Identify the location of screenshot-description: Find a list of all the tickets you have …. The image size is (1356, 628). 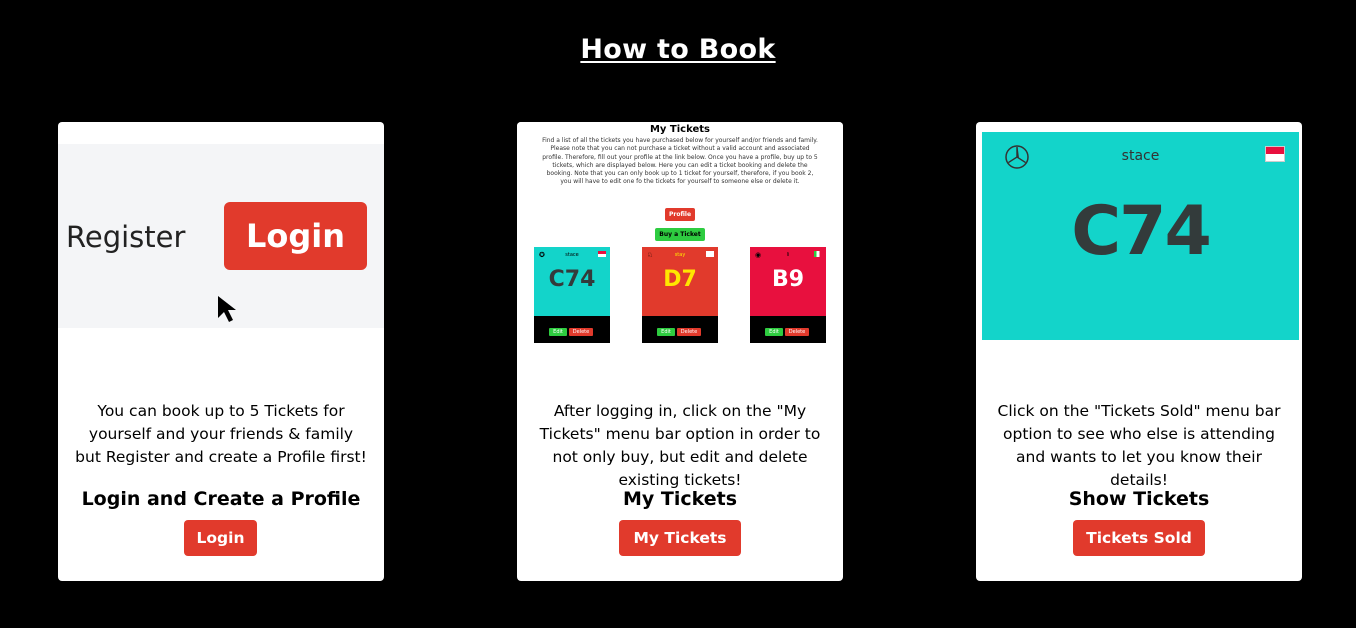
(680, 161).